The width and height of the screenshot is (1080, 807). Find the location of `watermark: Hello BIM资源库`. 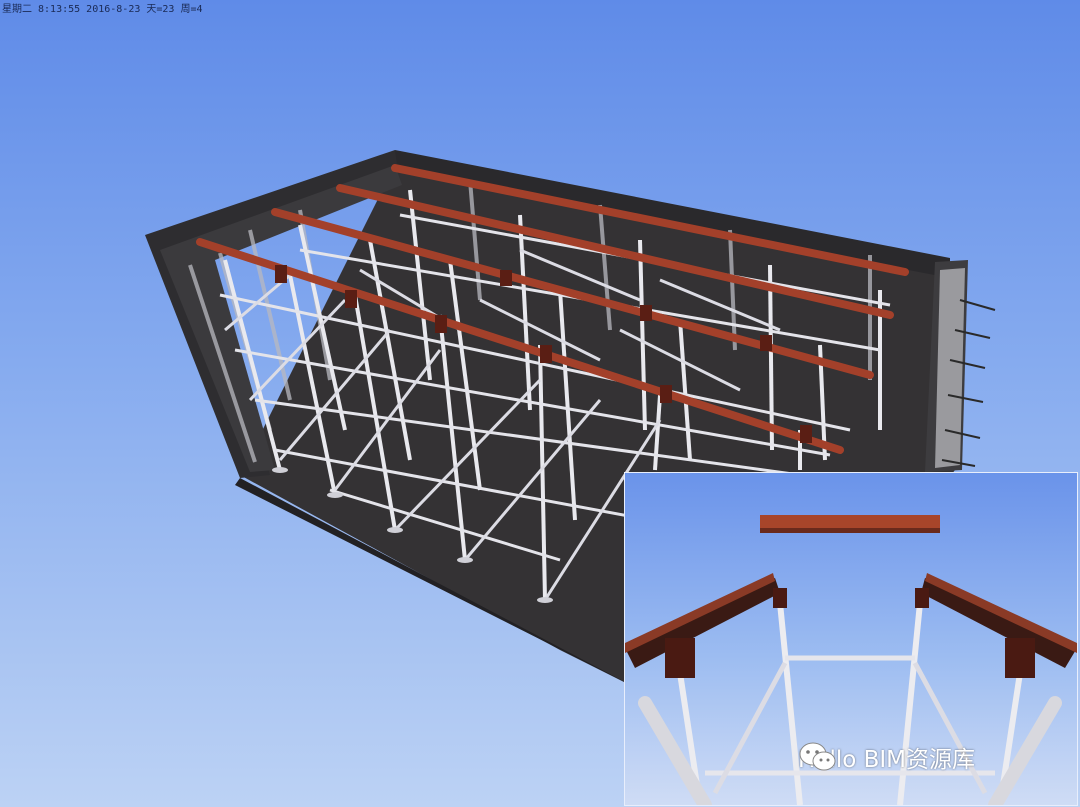

watermark: Hello BIM资源库 is located at coordinates (886, 757).